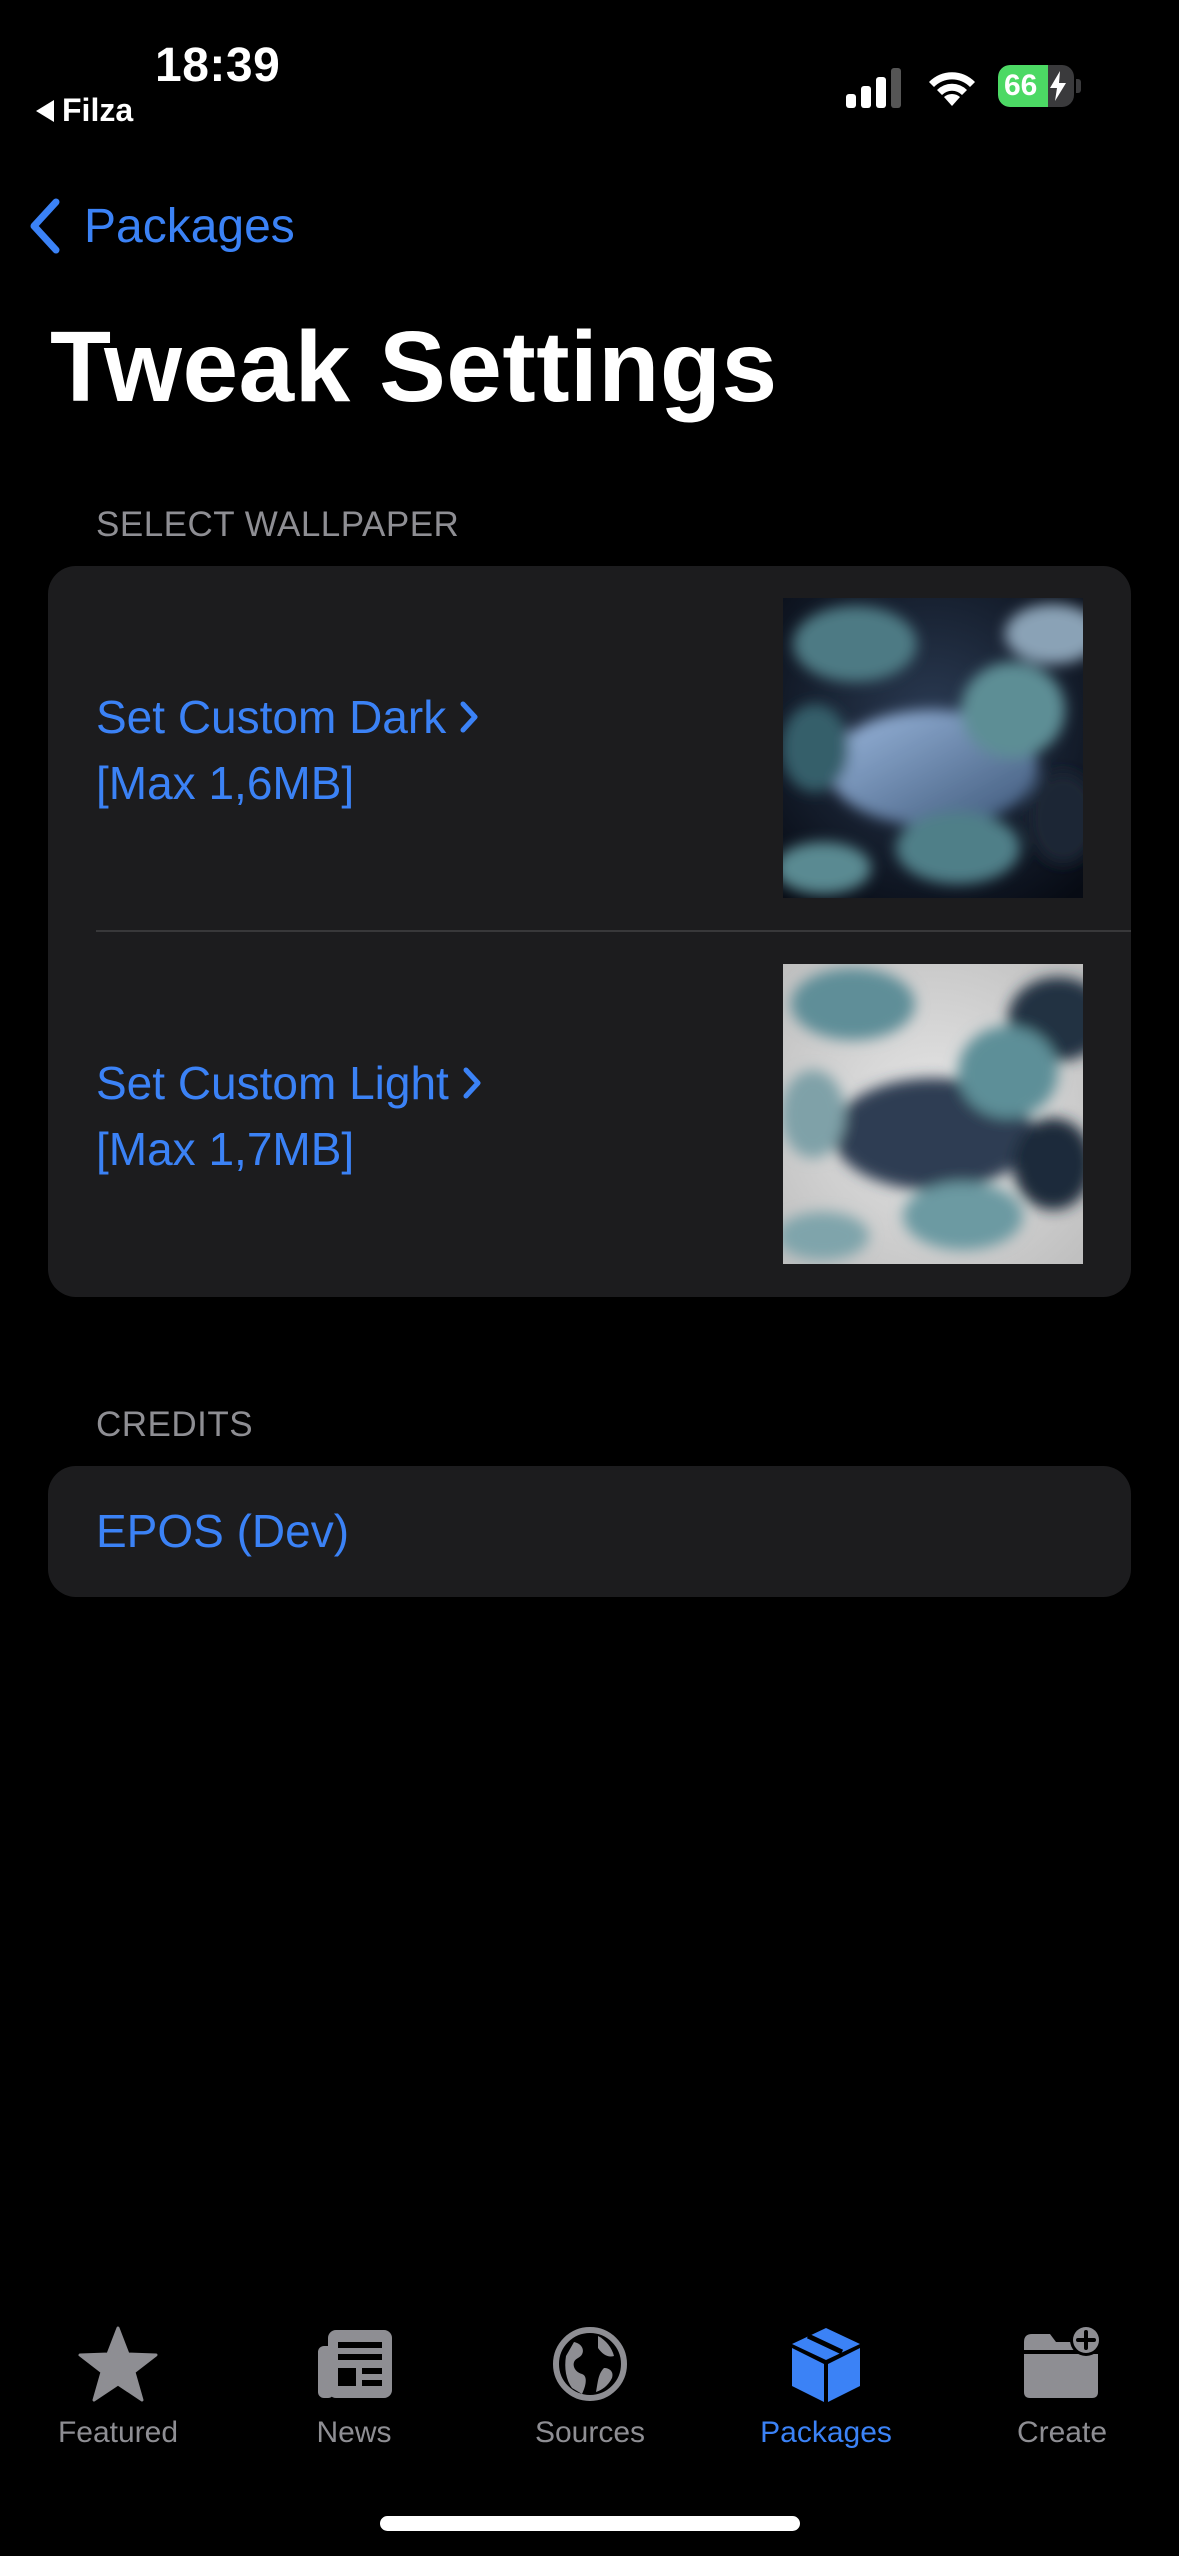 This screenshot has height=2556, width=1179. I want to click on back-triangle-icon, so click(45, 110).